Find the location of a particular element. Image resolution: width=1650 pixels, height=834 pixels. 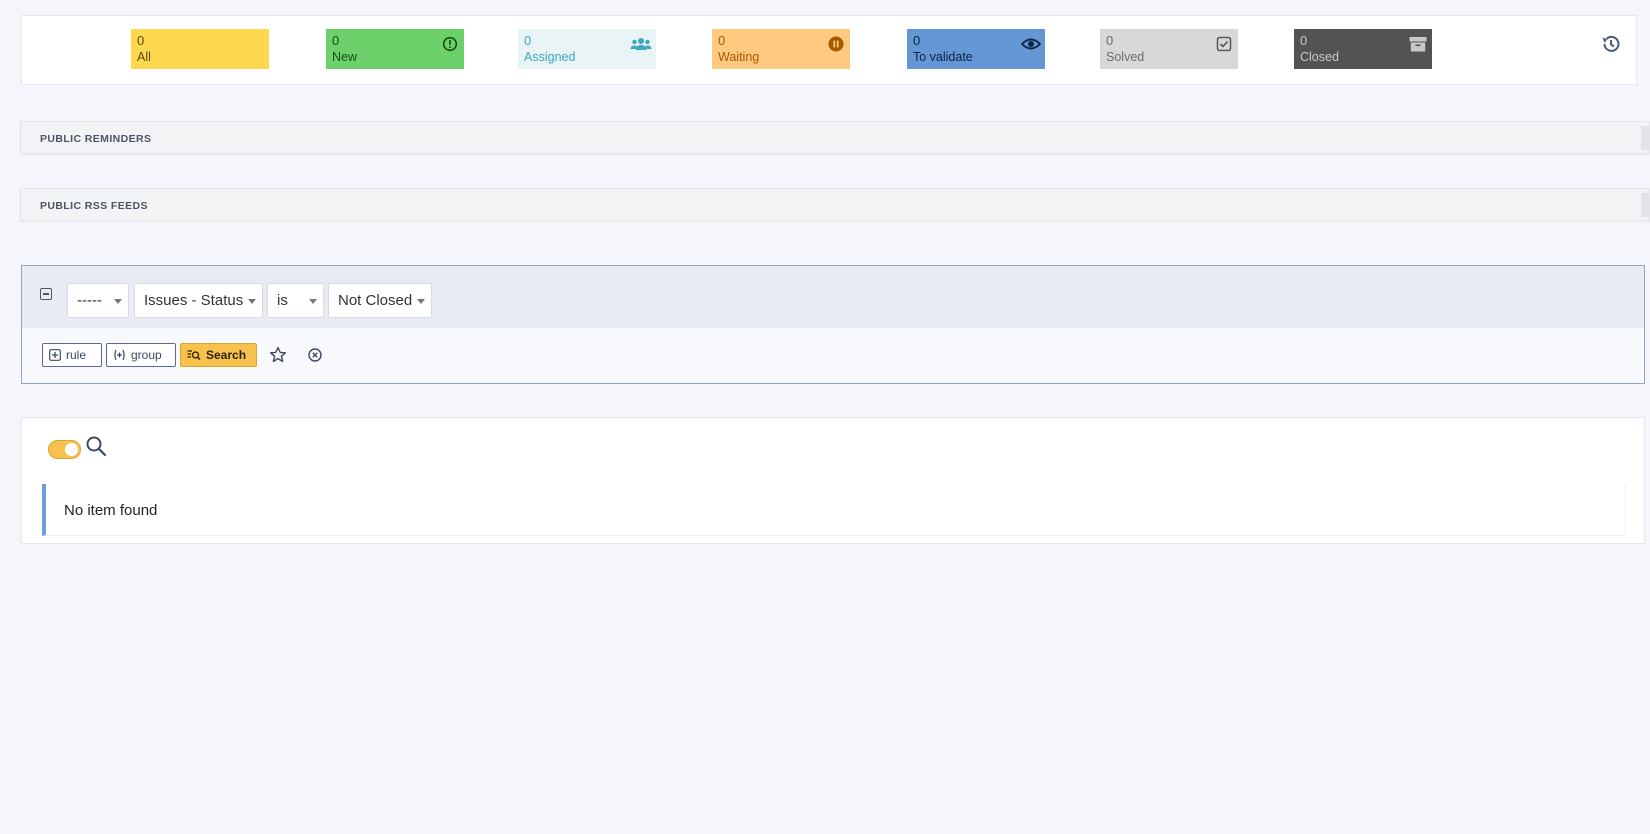

status-tile-to-validate: 0 To validate is located at coordinates (976, 49).